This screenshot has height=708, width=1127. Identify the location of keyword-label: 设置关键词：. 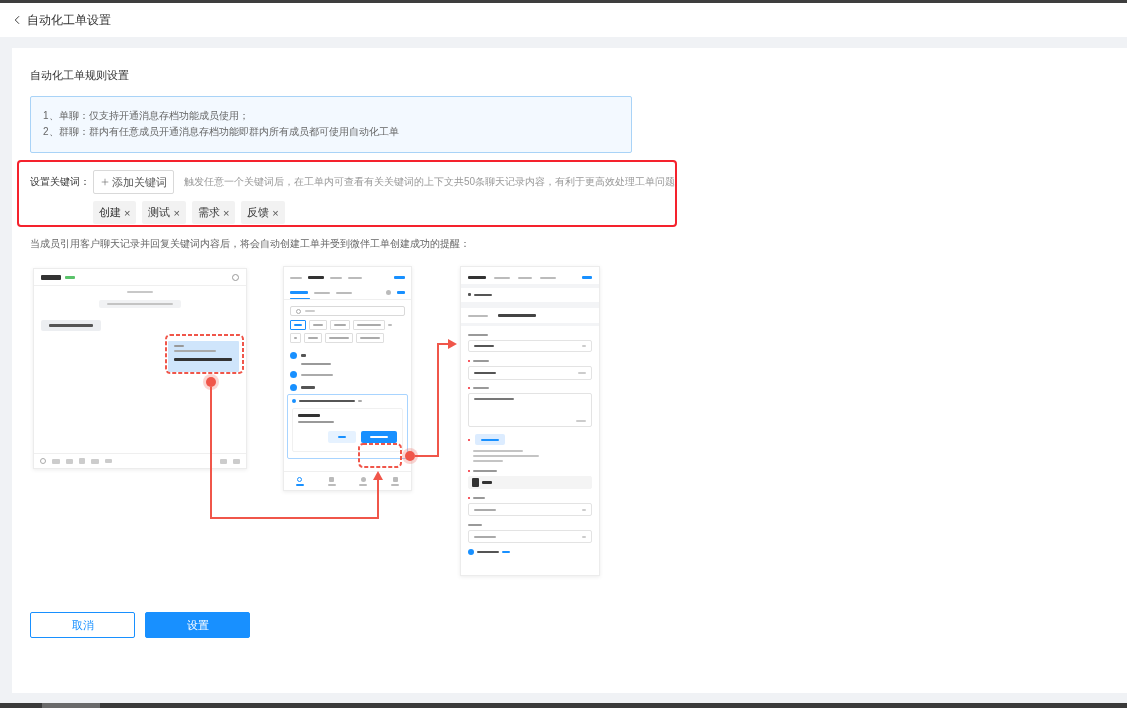
(60, 182).